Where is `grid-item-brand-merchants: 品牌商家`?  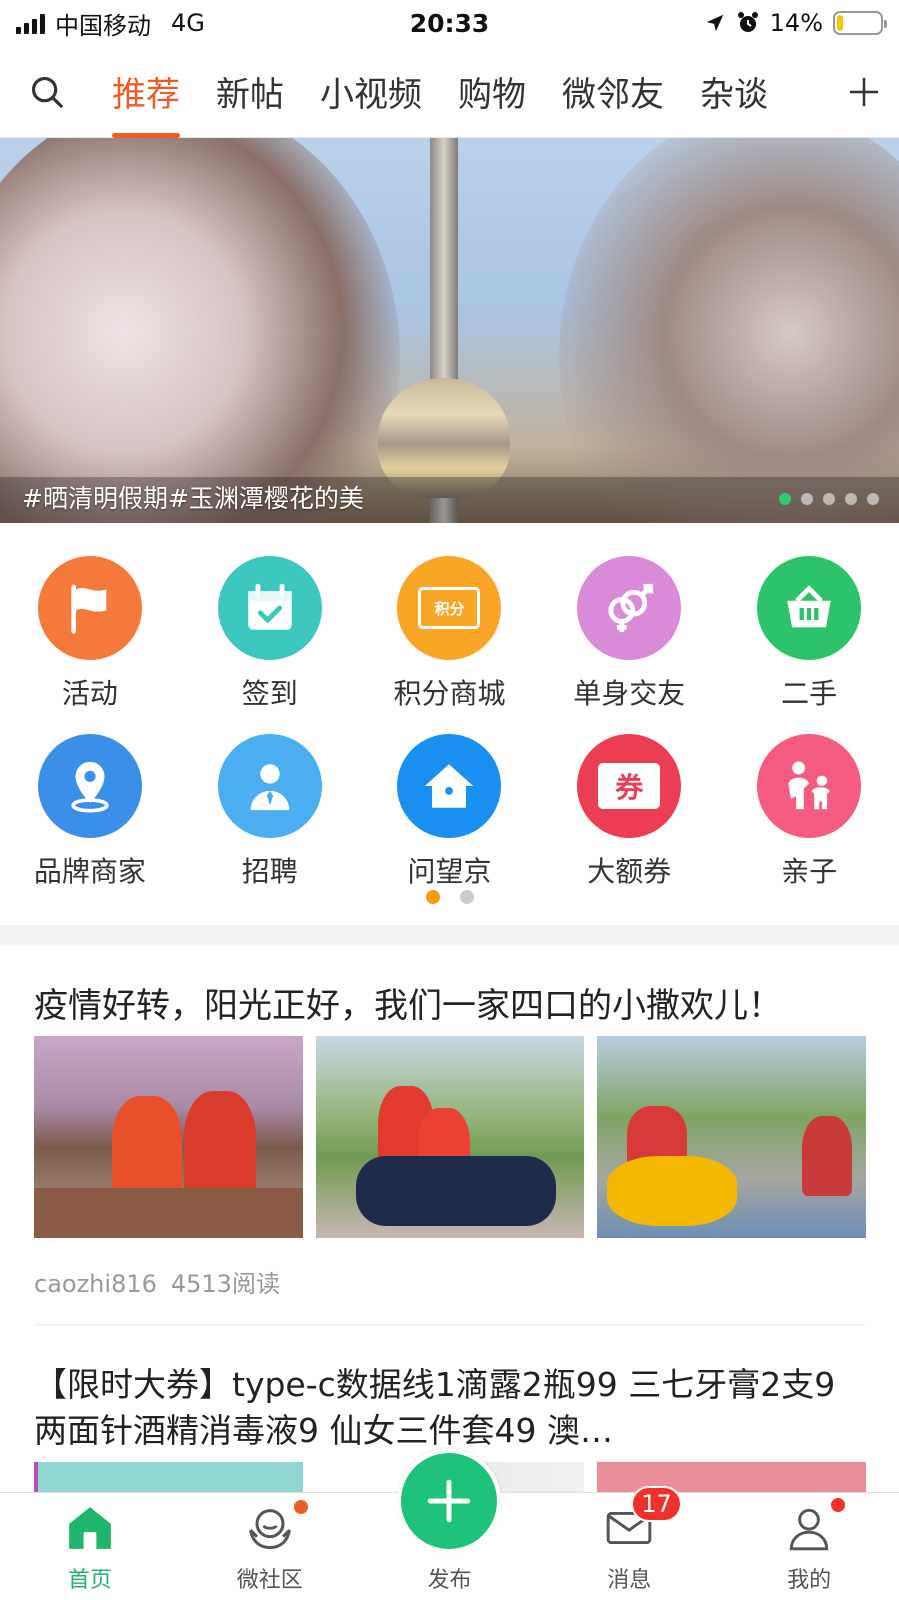
grid-item-brand-merchants: 品牌商家 is located at coordinates (90, 807).